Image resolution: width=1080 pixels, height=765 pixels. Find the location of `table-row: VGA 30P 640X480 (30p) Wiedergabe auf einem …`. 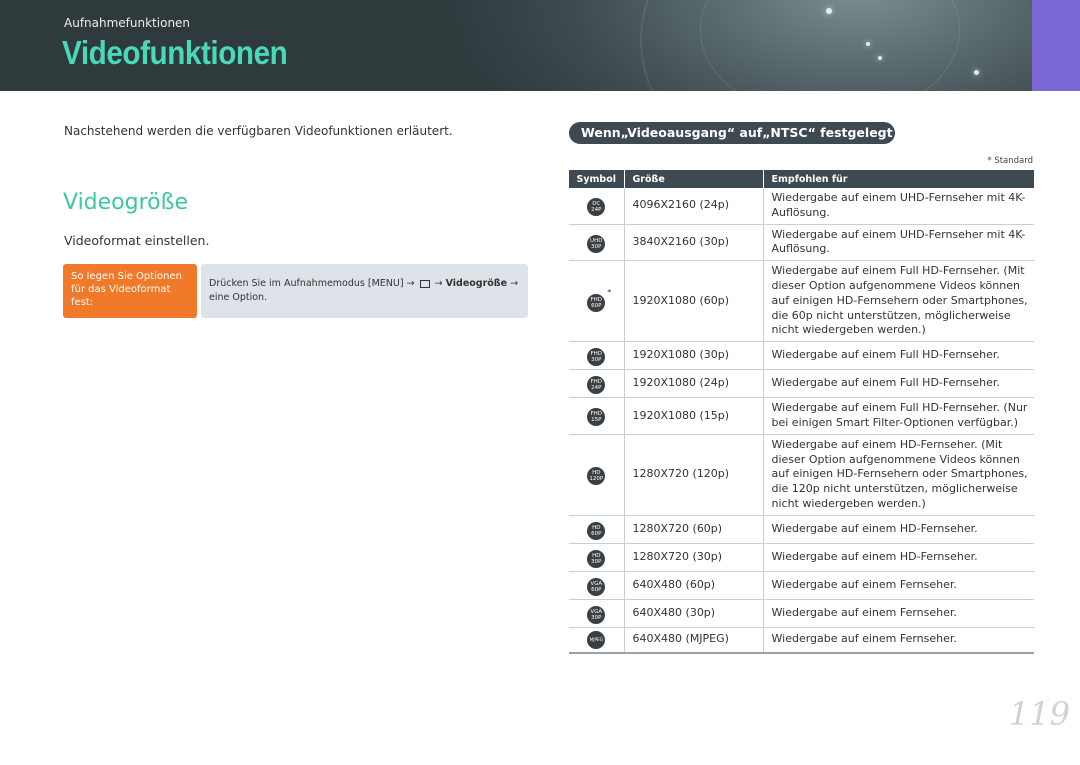

table-row: VGA 30P 640X480 (30p) Wiedergabe auf einem … is located at coordinates (801, 613).